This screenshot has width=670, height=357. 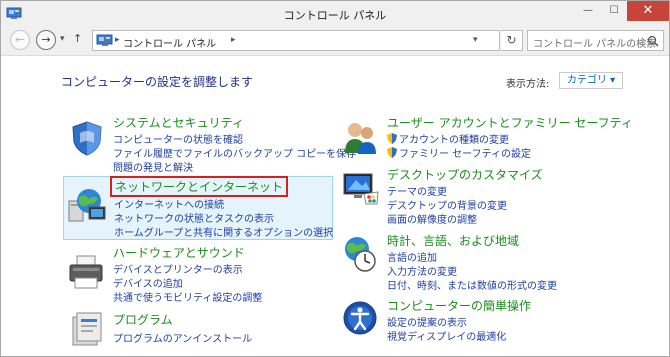 I want to click on refresh-button: ↻, so click(x=512, y=40).